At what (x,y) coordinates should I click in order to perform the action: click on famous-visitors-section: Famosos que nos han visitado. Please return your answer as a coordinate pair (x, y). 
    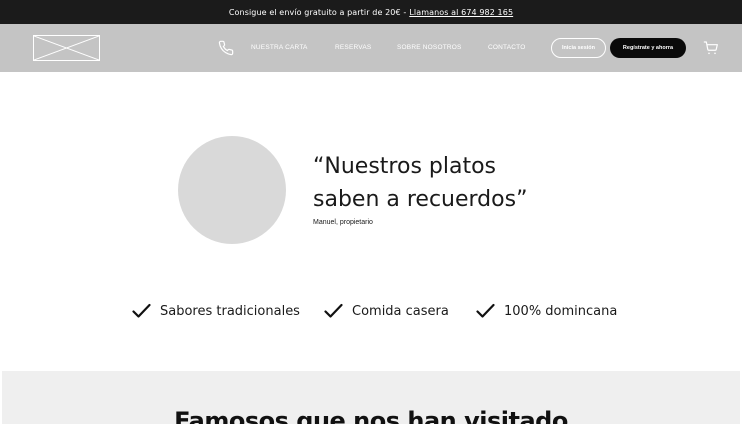
    Looking at the image, I should click on (371, 397).